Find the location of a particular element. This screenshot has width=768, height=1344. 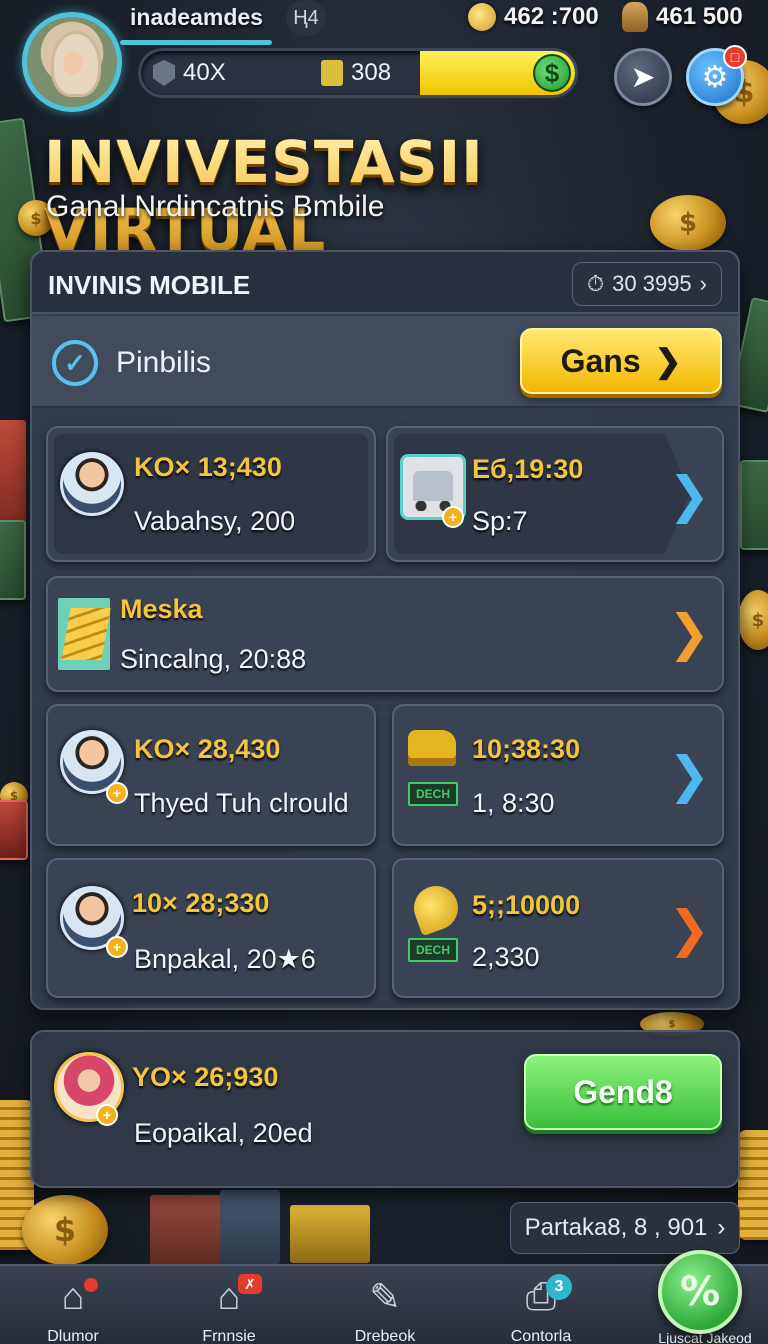

filter-row: ✓ Pinbilis Gans ❯ is located at coordinates (385, 362).